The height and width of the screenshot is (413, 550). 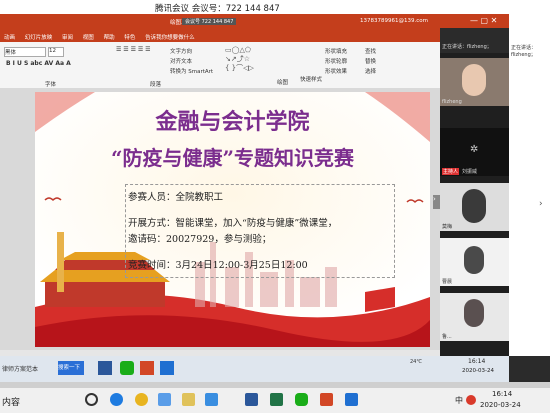 What do you see at coordinates (471, 400) in the screenshot?
I see `antivirus-icon` at bounding box center [471, 400].